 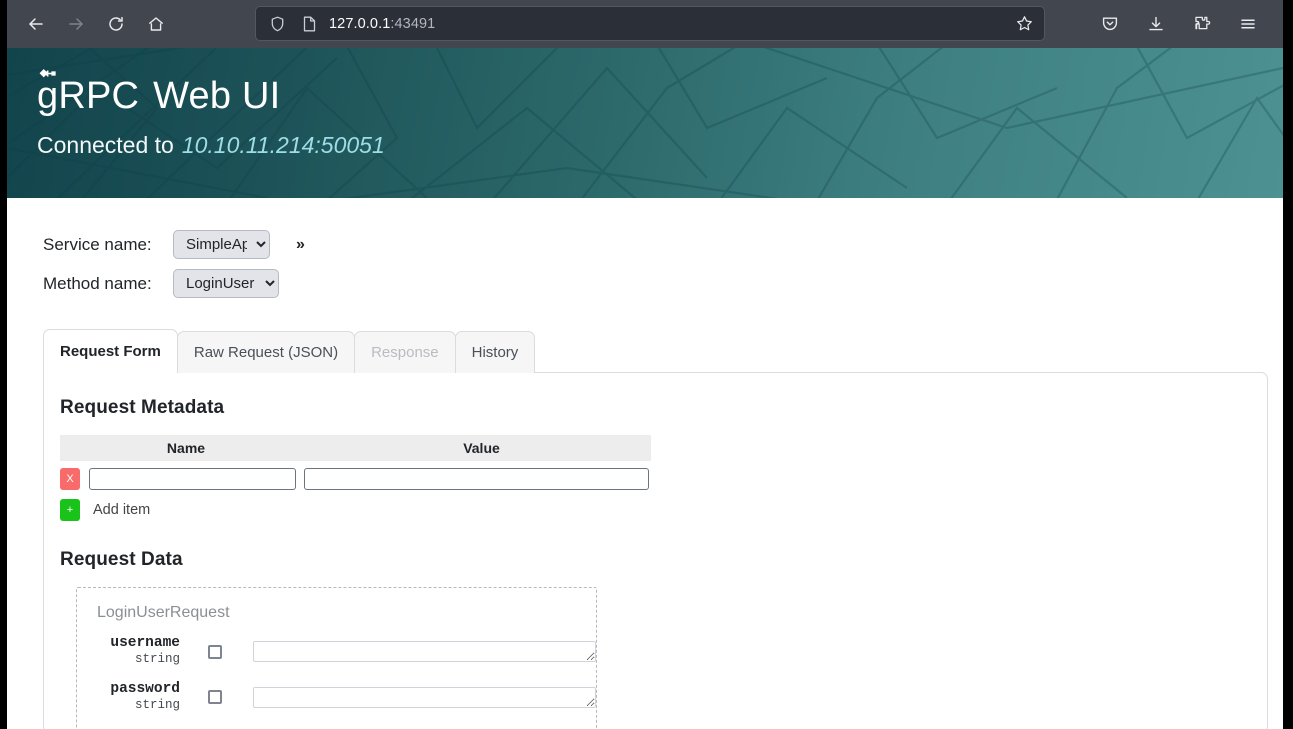 What do you see at coordinates (97, 244) in the screenshot?
I see `service-name-label: Service name:` at bounding box center [97, 244].